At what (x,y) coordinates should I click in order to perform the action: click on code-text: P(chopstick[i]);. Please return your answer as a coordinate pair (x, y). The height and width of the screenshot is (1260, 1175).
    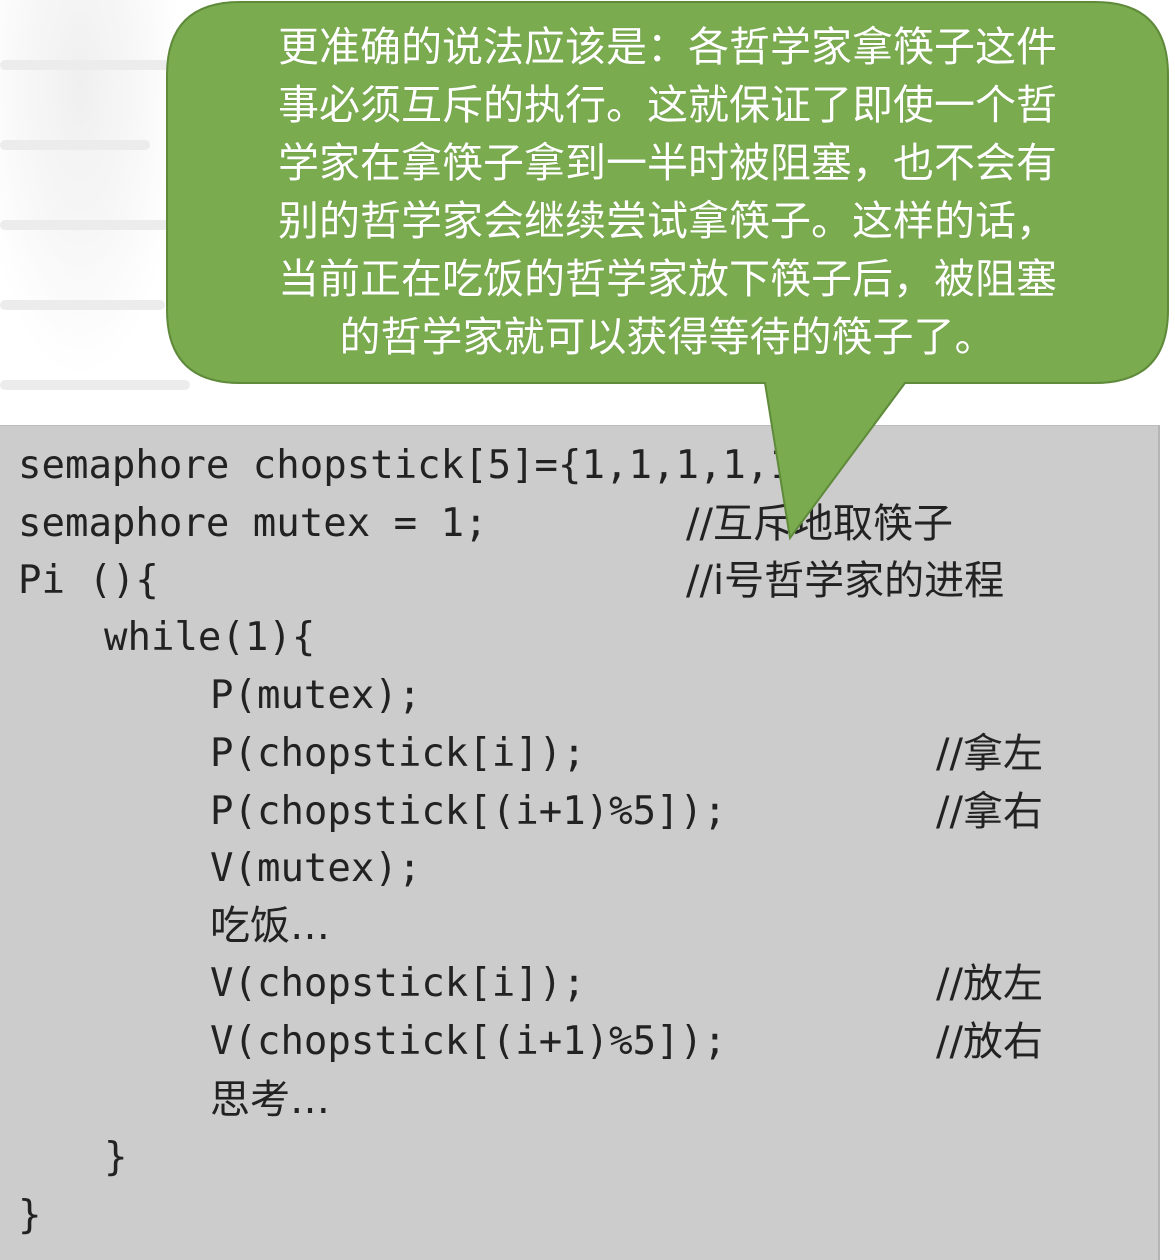
    Looking at the image, I should click on (398, 753).